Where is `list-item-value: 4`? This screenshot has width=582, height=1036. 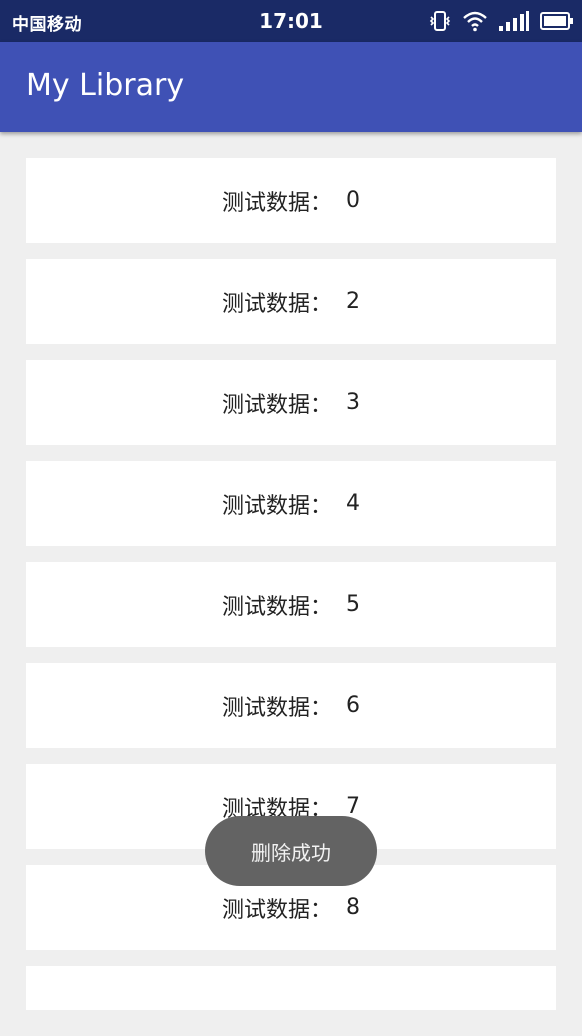 list-item-value: 4 is located at coordinates (353, 503).